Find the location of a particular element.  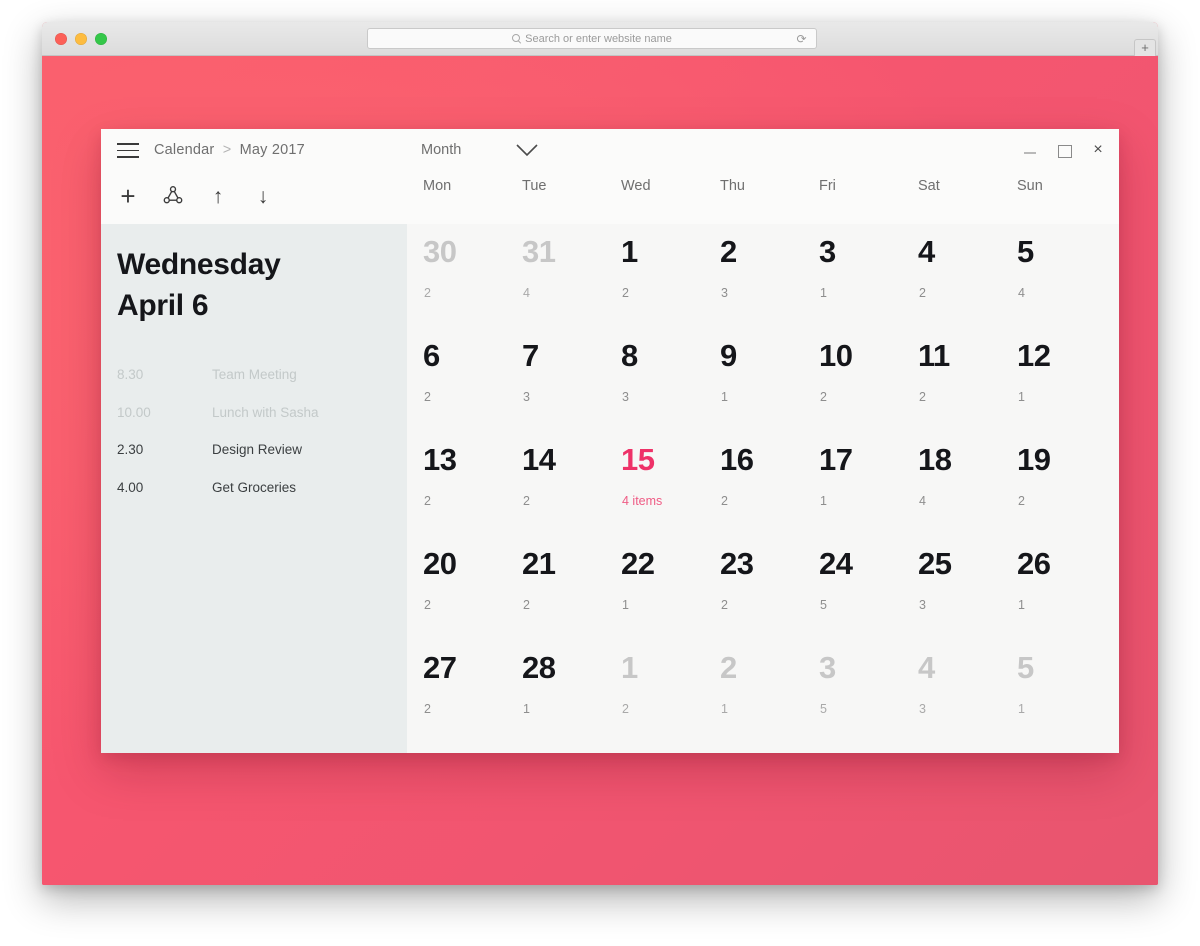

agenda-item: 4.00 Get Groceries is located at coordinates (254, 499).